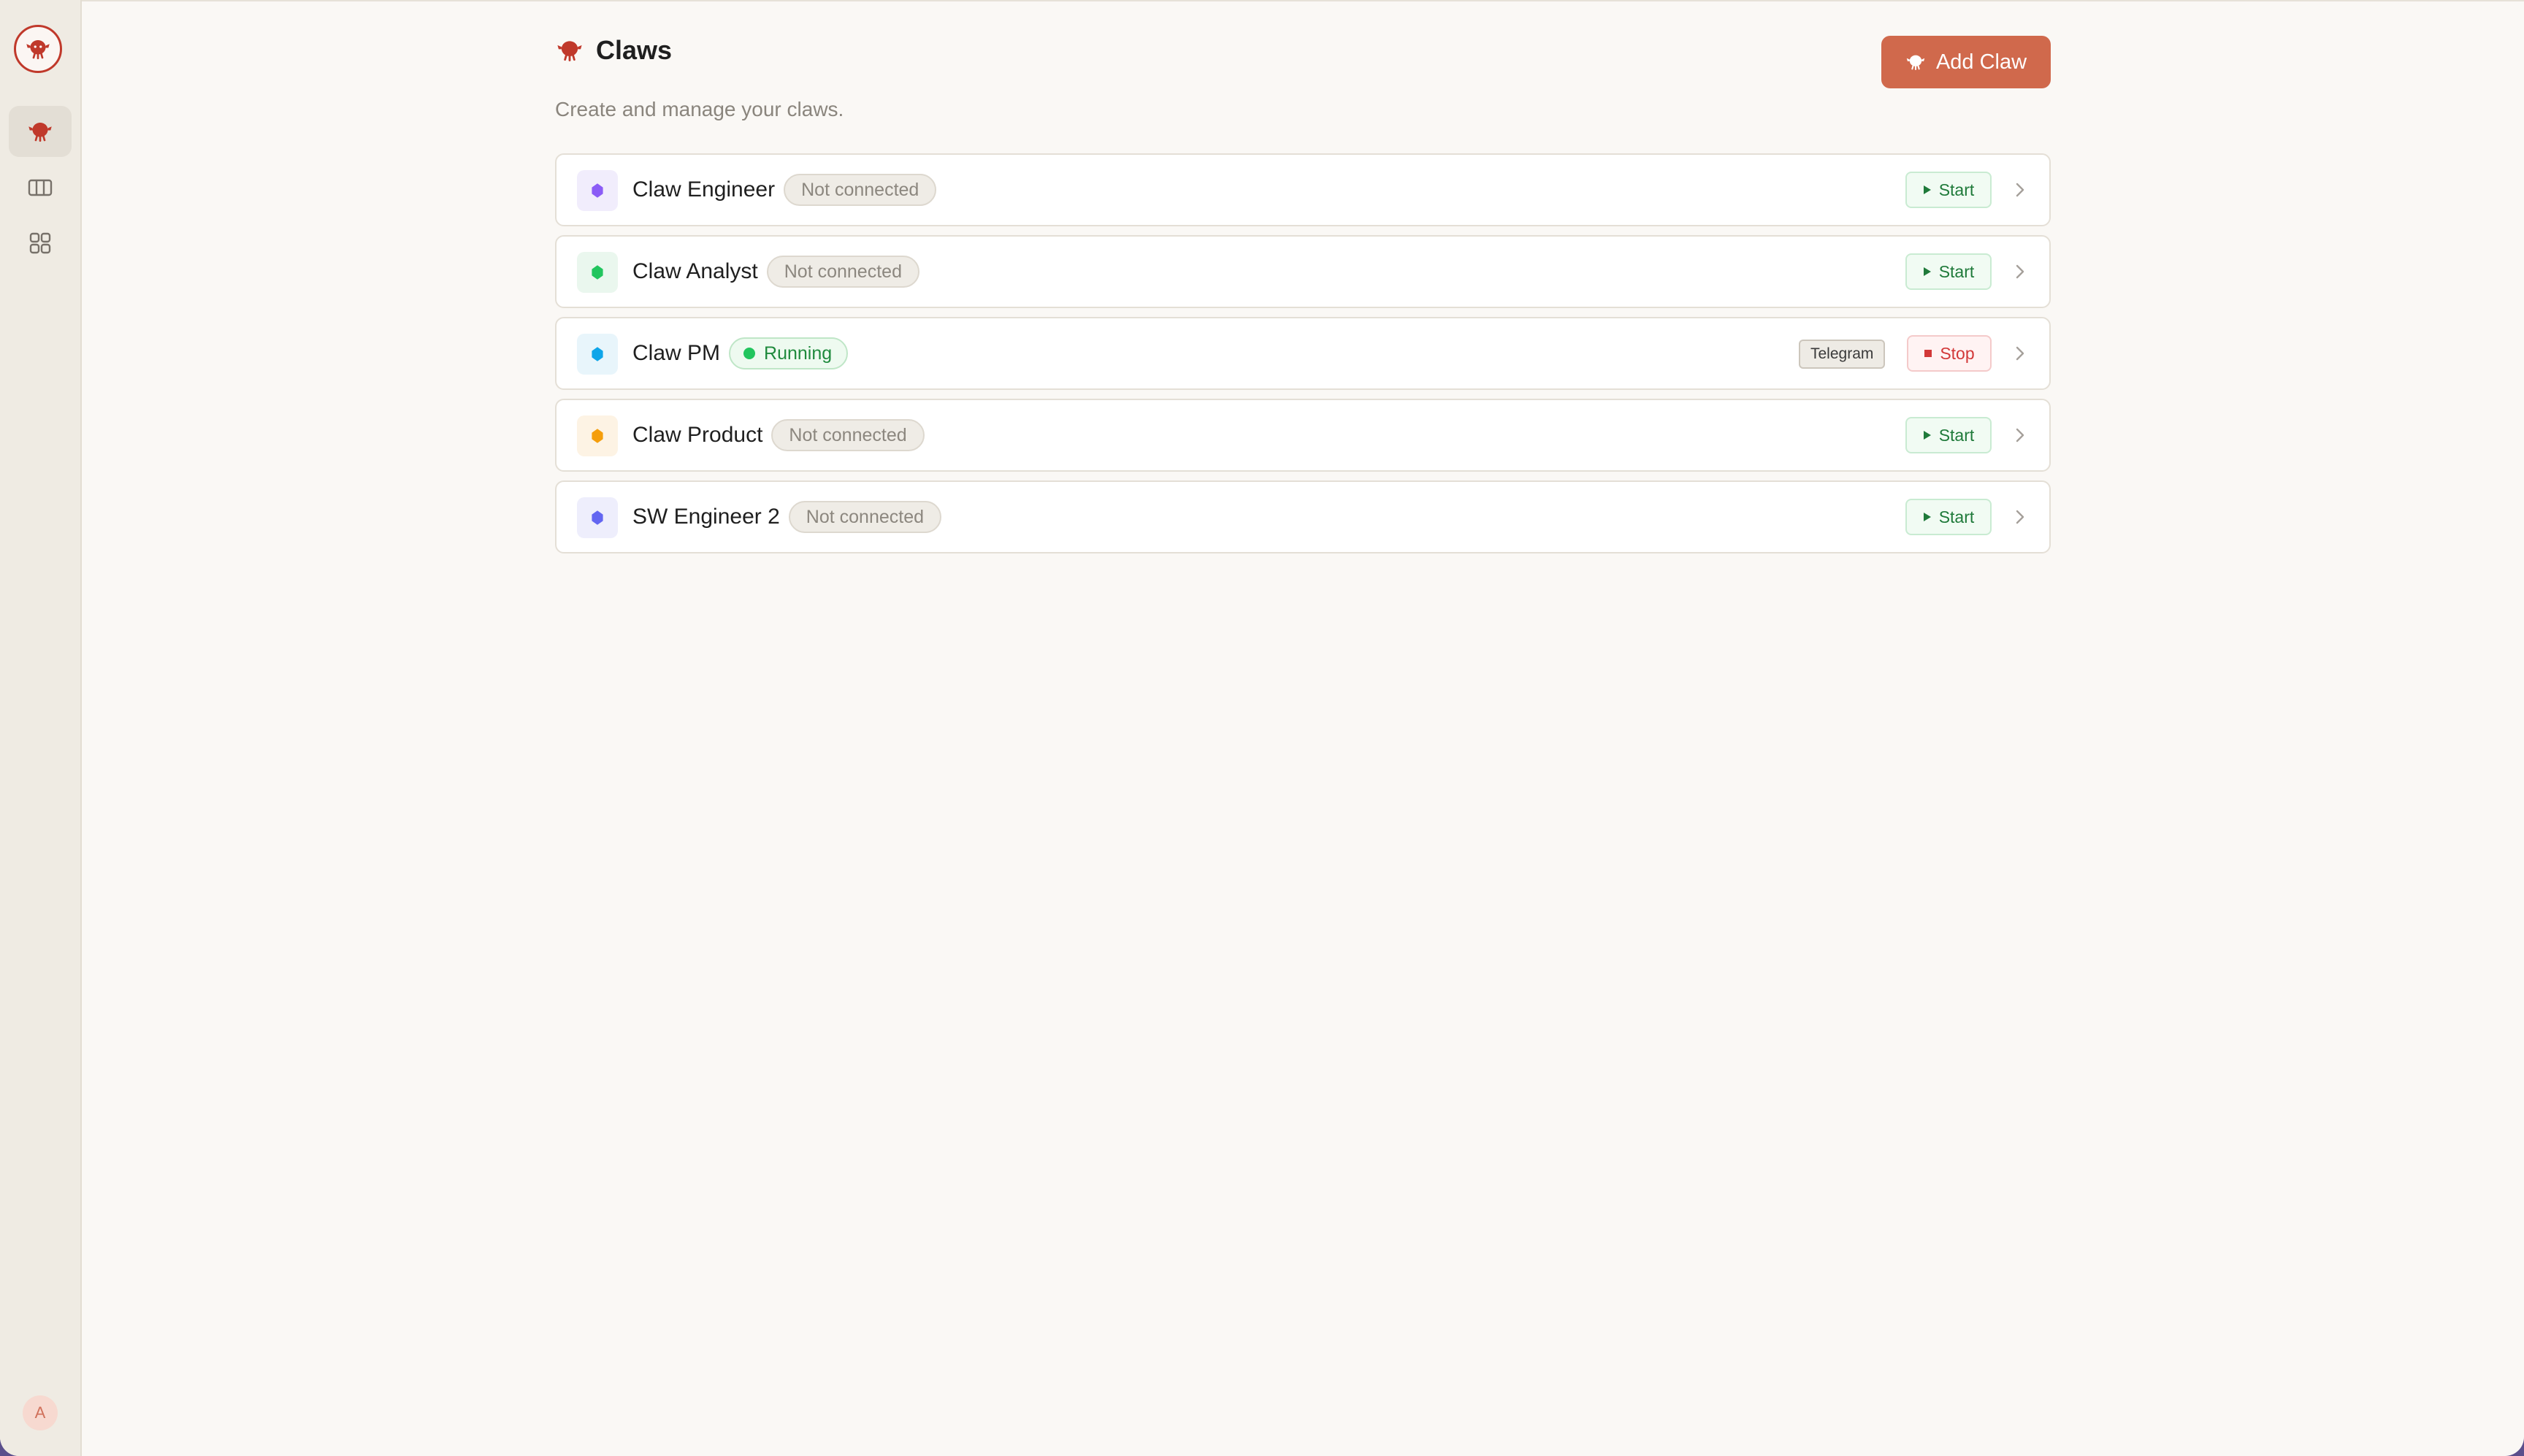 This screenshot has height=1456, width=2524. I want to click on nav-apps, so click(40, 244).